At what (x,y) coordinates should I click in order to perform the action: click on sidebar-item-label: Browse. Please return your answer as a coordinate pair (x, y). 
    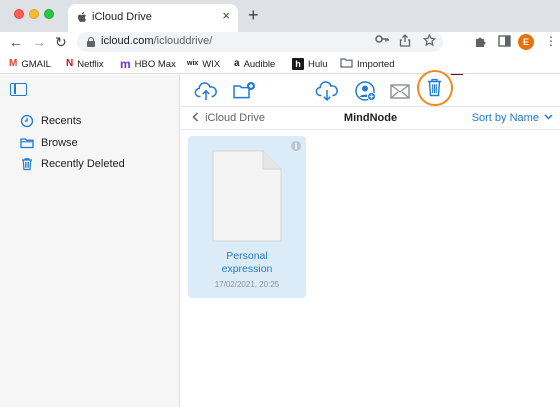
    Looking at the image, I should click on (59, 143).